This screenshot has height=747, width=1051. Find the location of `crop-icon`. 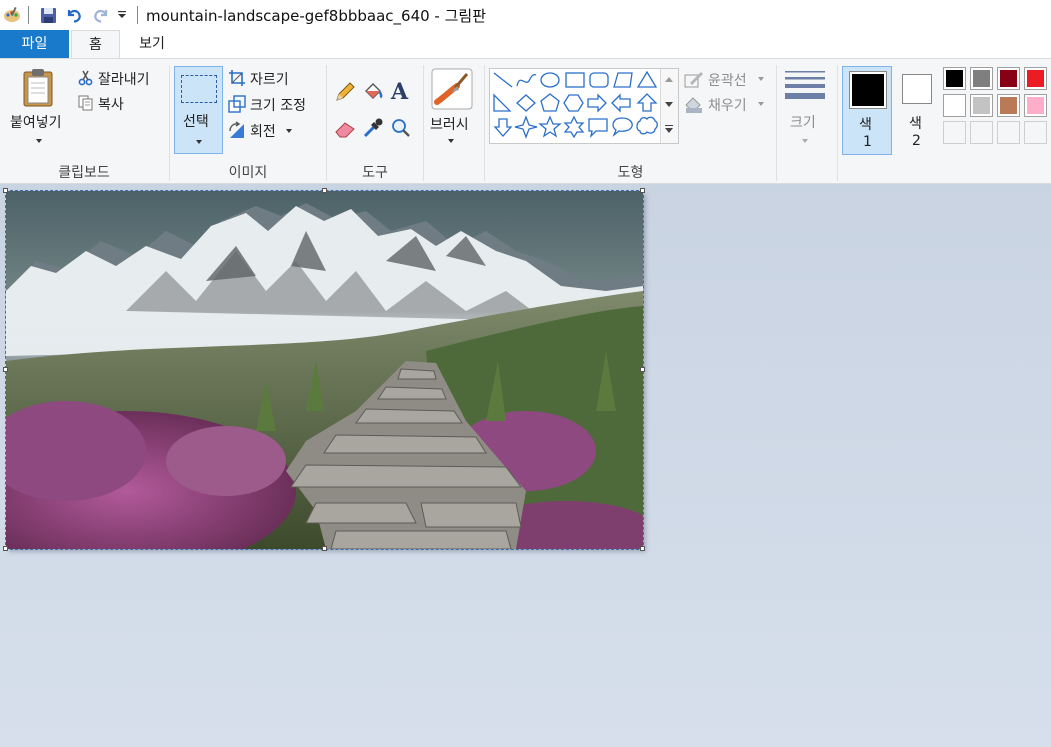

crop-icon is located at coordinates (237, 78).